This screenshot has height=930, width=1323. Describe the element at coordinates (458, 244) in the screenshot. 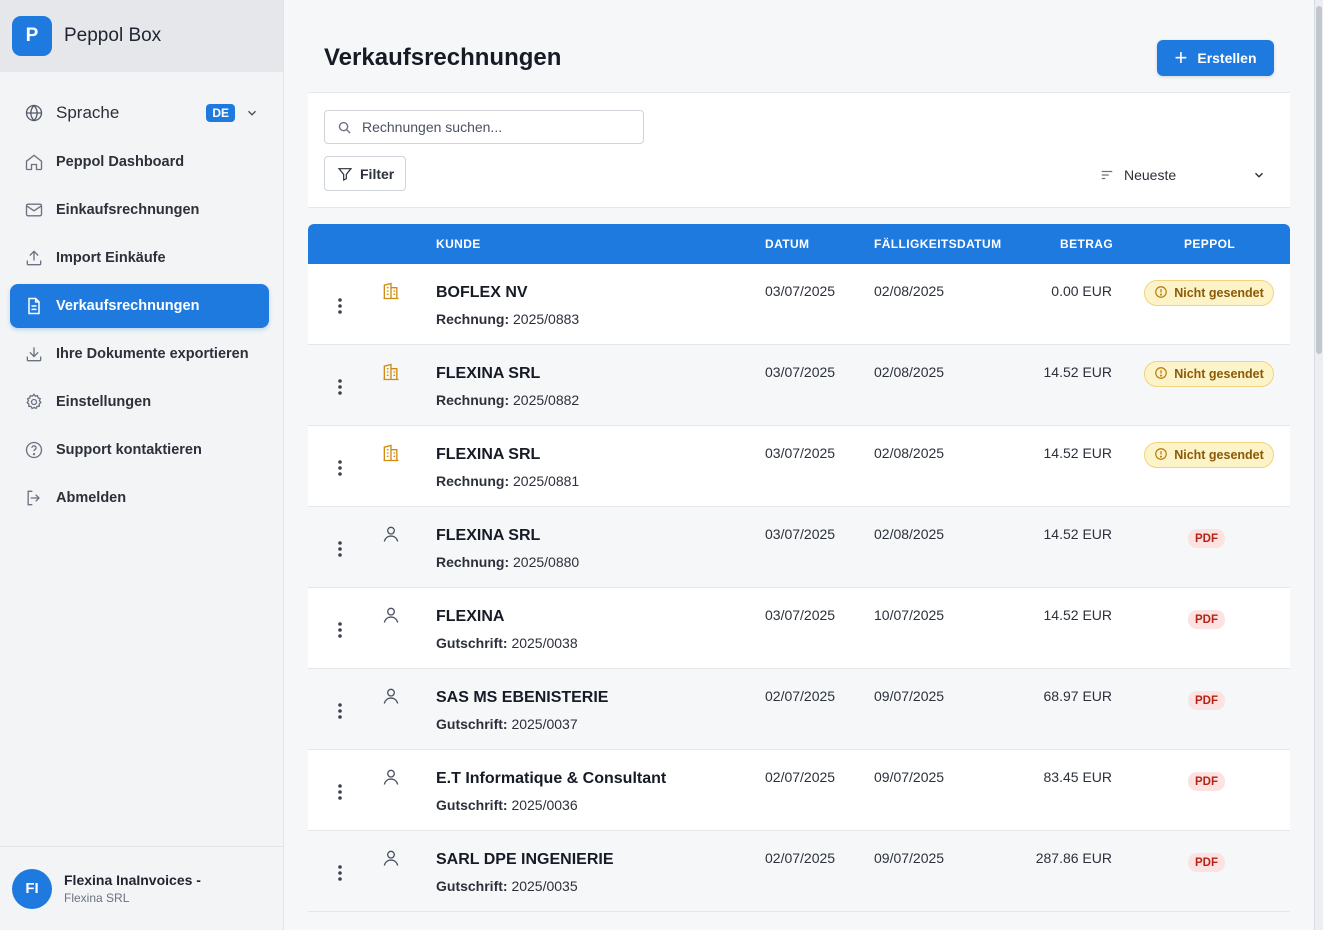

I see `column-header-customer: KUNDE` at that location.